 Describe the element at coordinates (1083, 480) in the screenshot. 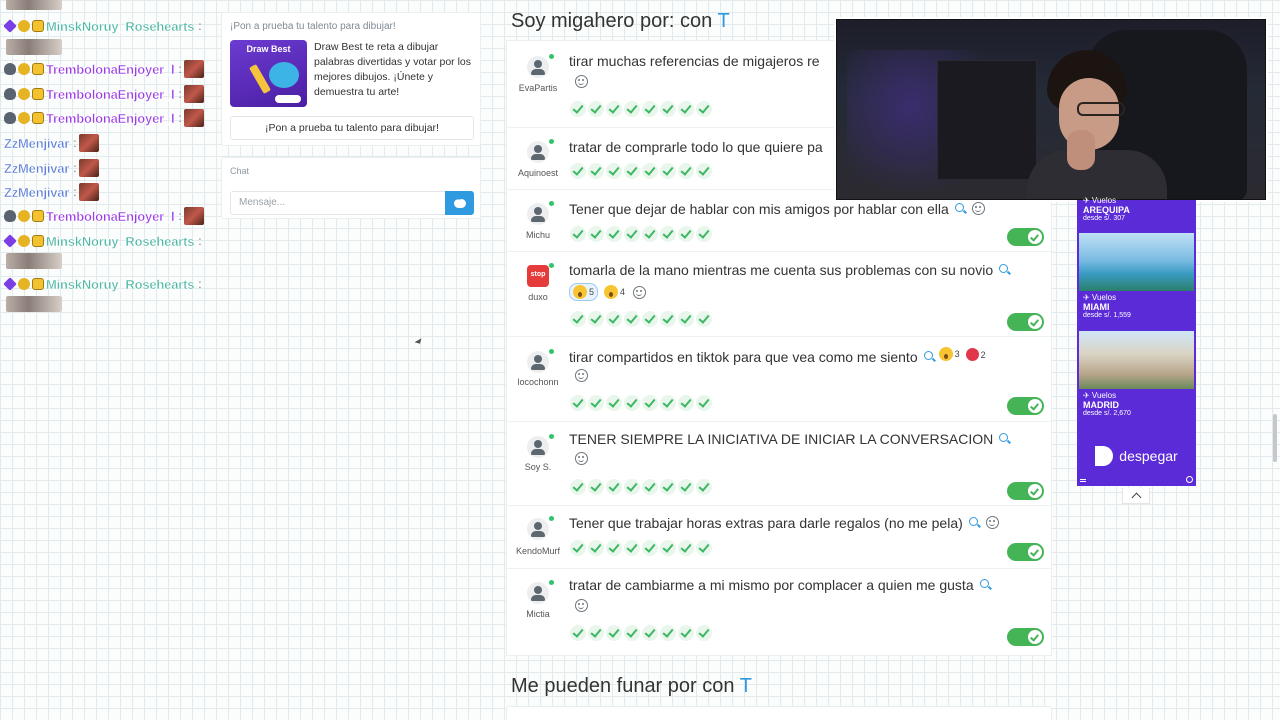

I see `menu-icon` at that location.